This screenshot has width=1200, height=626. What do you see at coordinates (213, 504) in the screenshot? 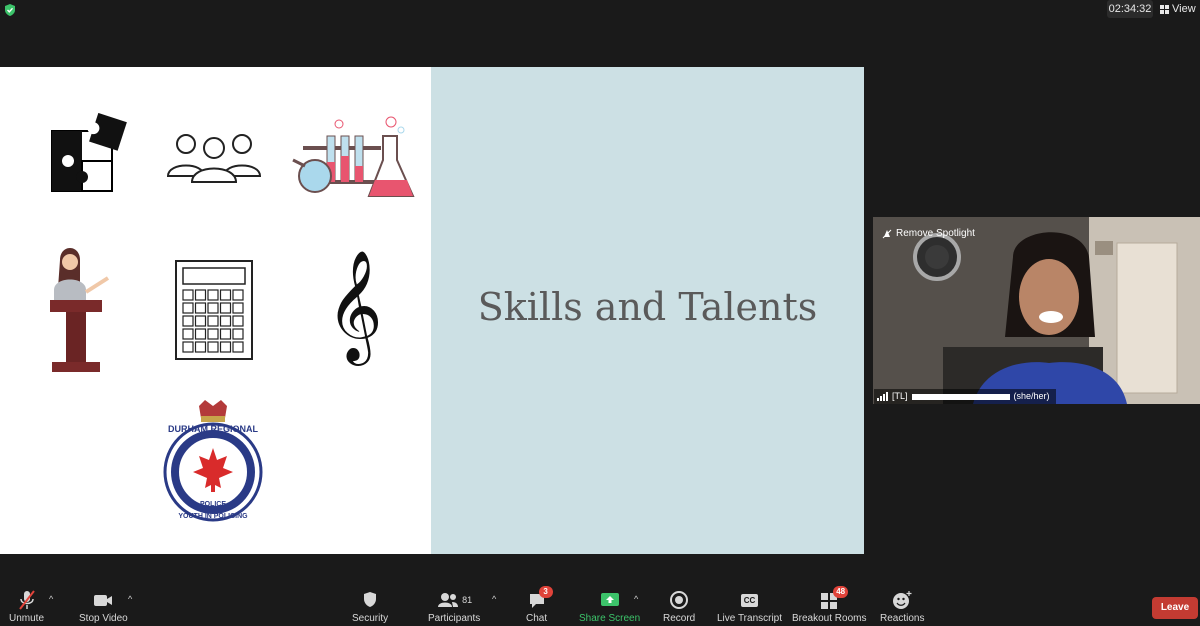
I see `logo-text-middle: POLICE` at bounding box center [213, 504].